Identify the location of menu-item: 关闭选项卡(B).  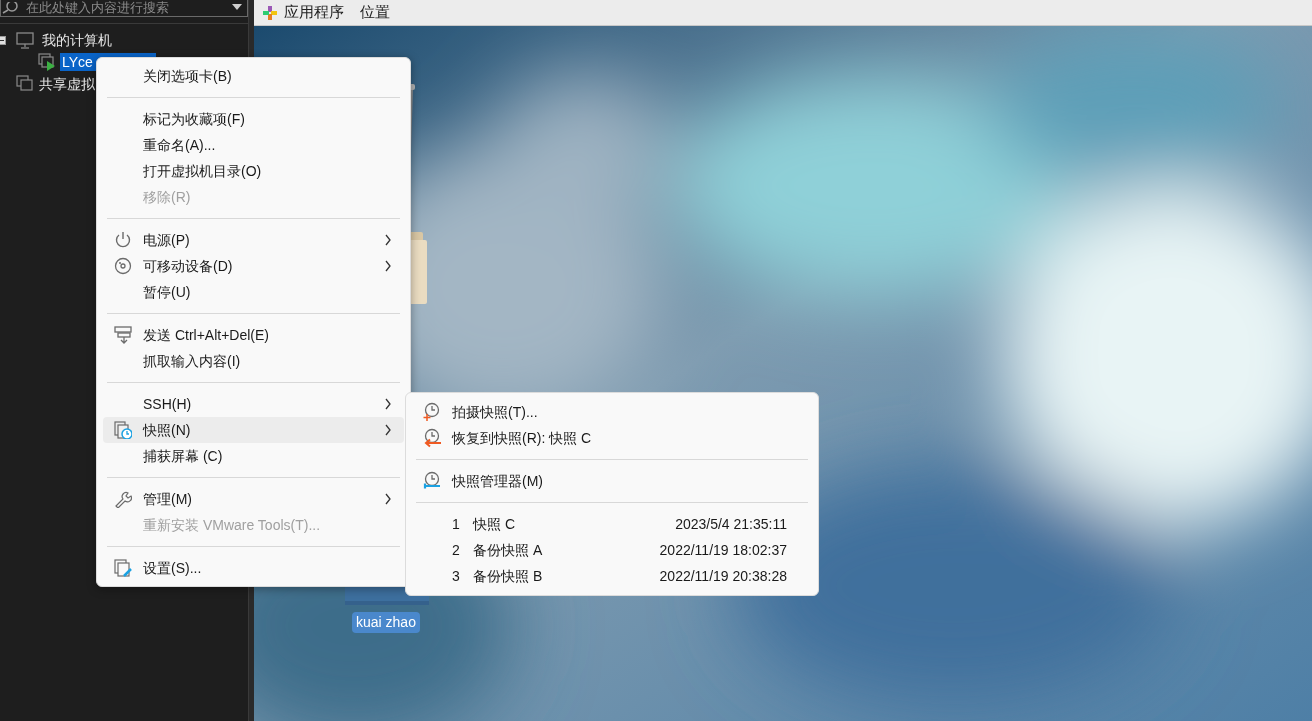
(253, 76).